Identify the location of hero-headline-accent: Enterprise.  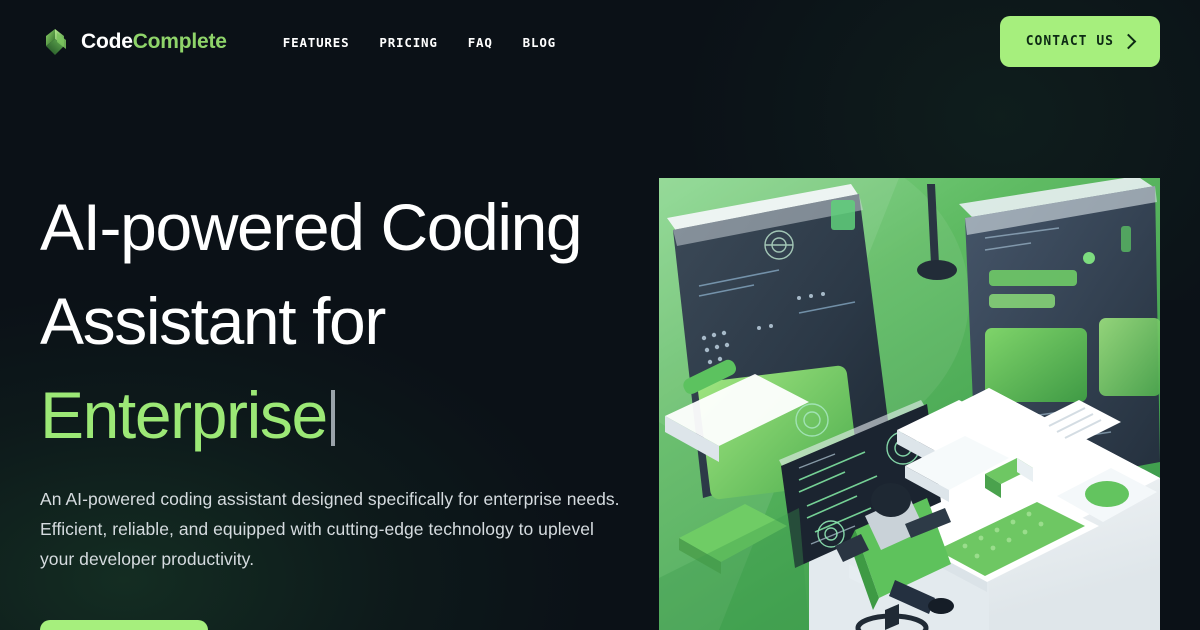
(184, 415).